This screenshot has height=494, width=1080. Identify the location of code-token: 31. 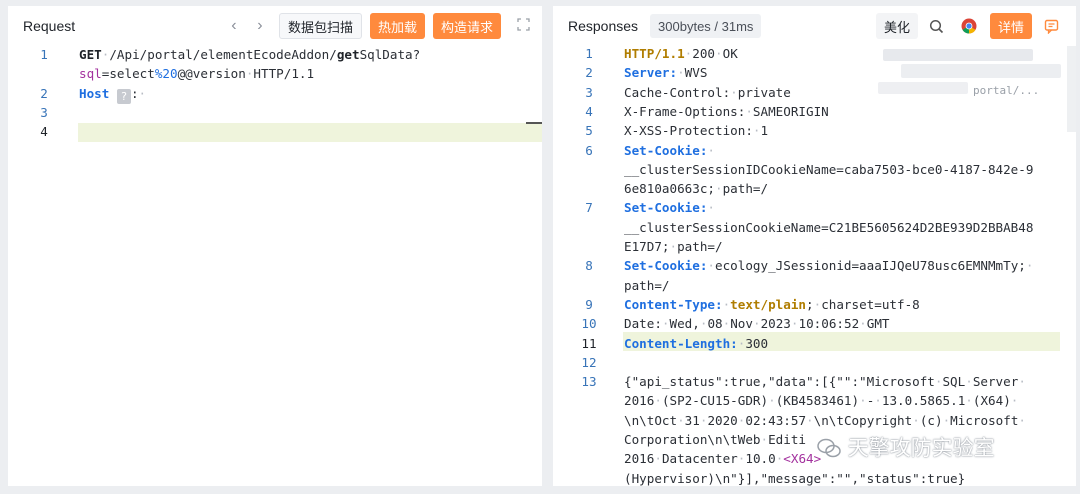
(692, 420).